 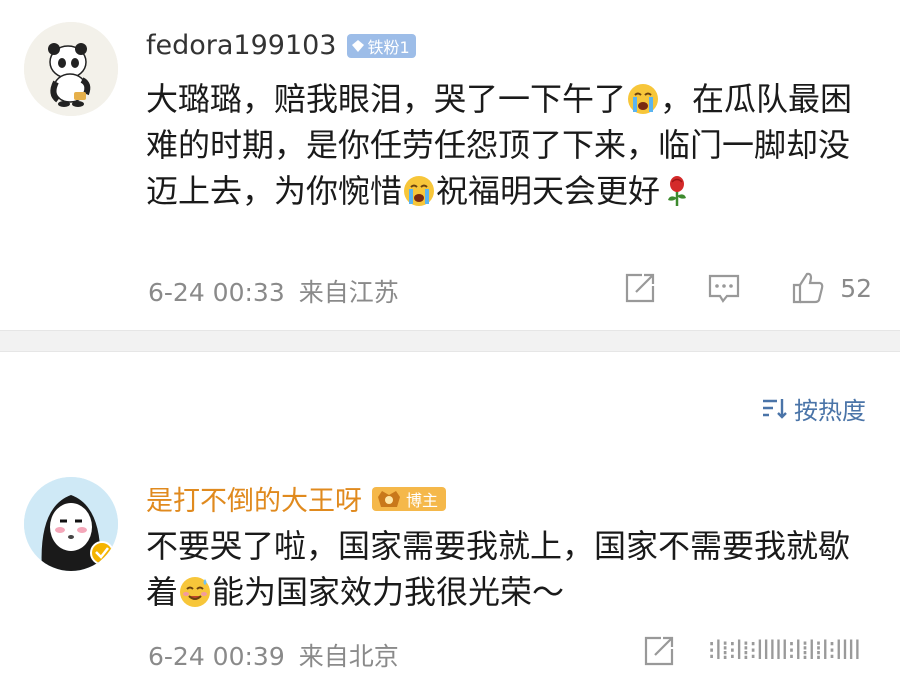 I want to click on comment-date: 6-24 00:33, so click(x=216, y=292).